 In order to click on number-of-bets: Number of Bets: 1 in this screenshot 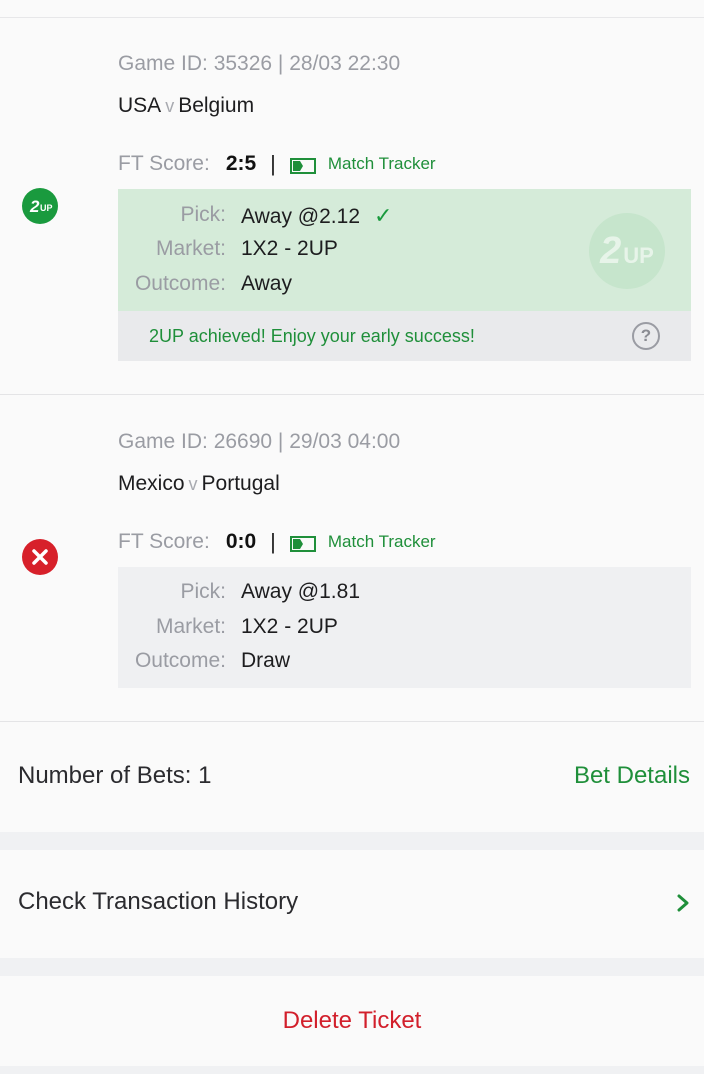, I will do `click(115, 775)`.